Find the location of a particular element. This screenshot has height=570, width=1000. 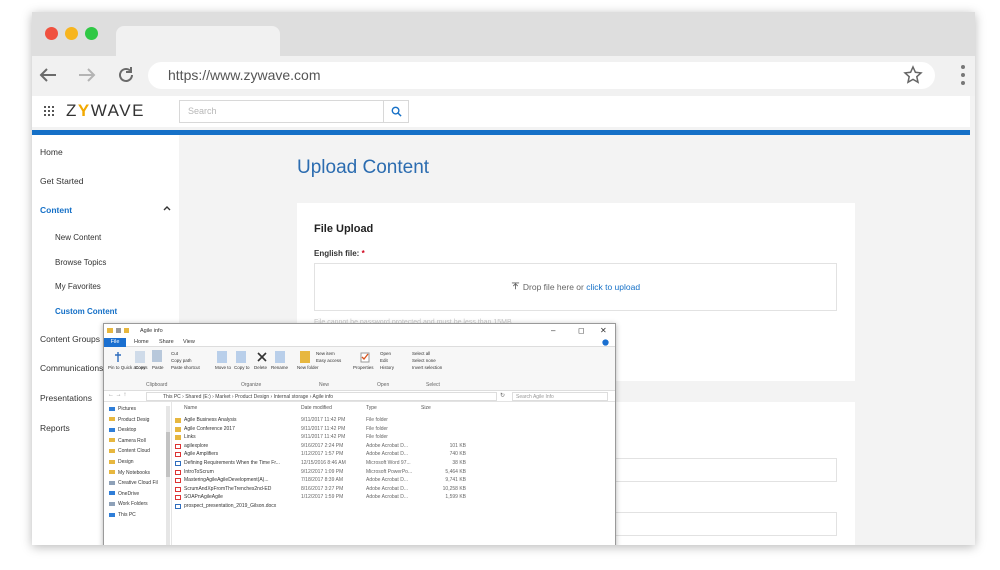

history-button: History is located at coordinates (387, 367).